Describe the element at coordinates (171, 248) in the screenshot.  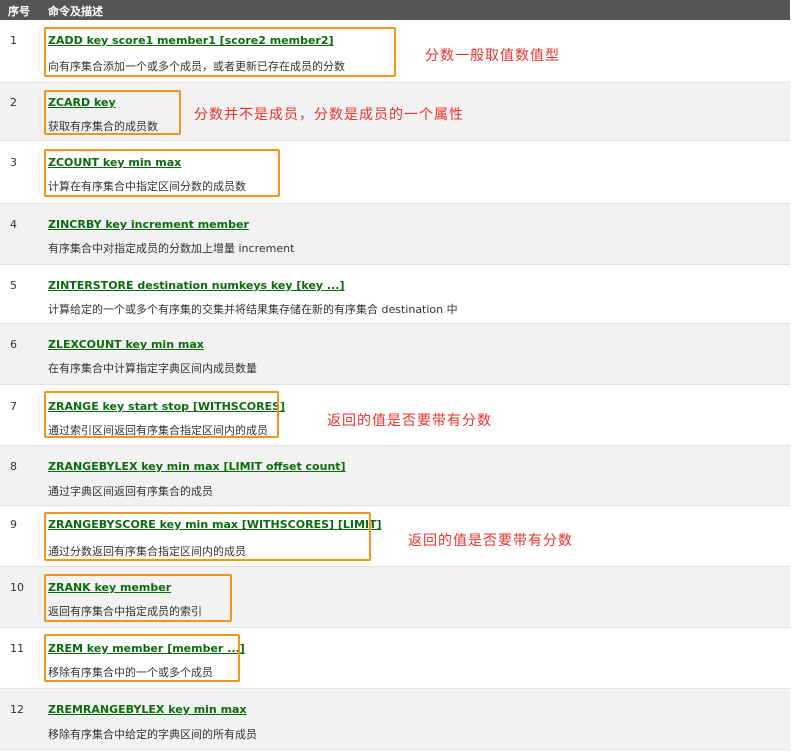
I see `command-description: 有序集合中对指定成员的分数加上增量 increment` at that location.